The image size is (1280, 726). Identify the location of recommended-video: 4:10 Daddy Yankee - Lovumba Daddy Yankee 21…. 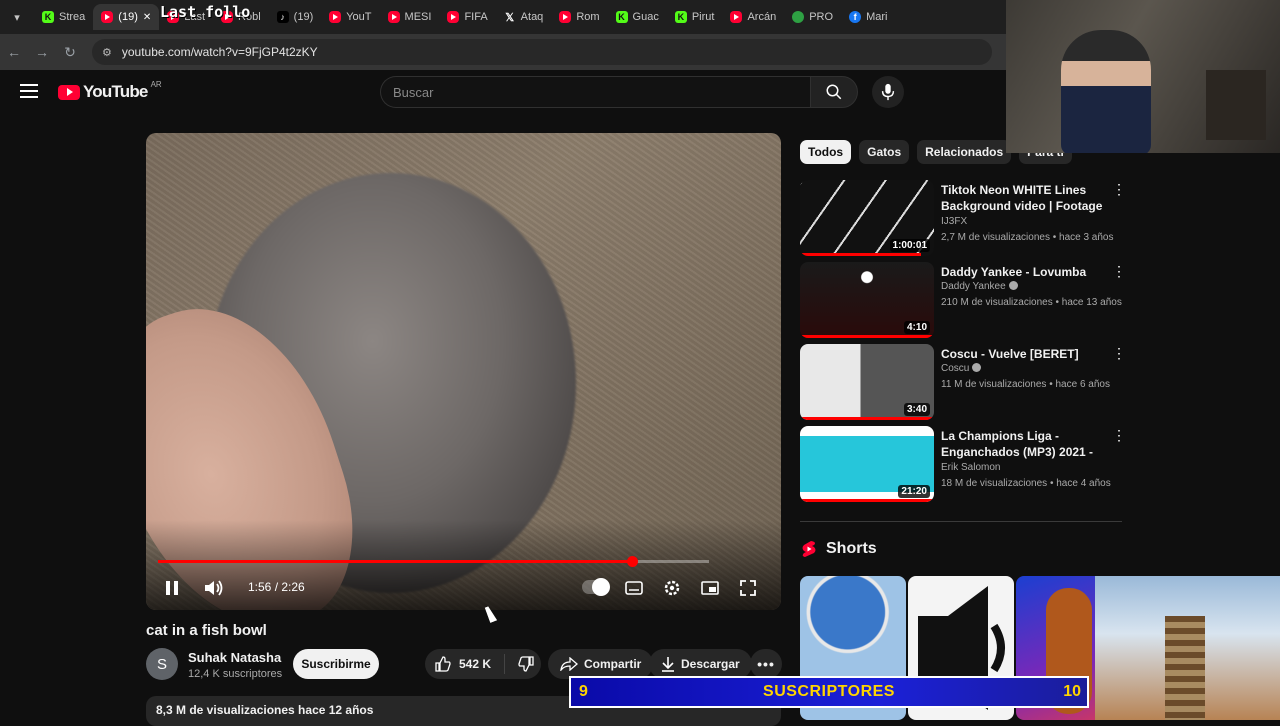
(965, 300).